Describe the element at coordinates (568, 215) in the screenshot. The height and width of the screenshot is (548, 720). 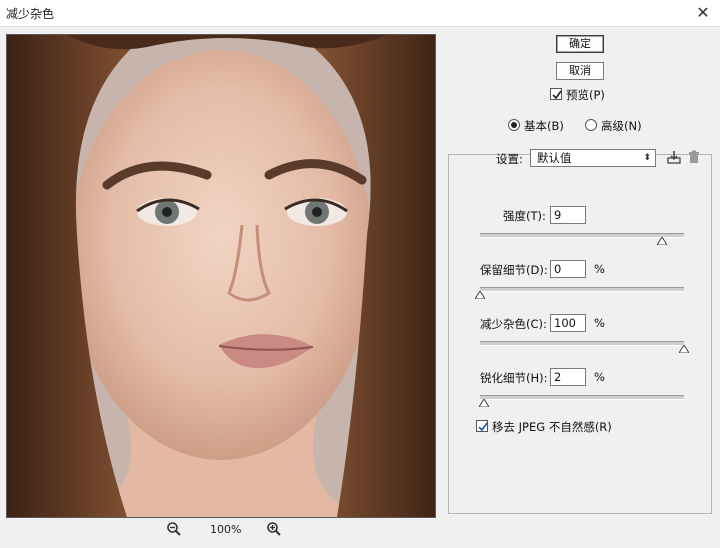
I see `strength-input: 9` at that location.